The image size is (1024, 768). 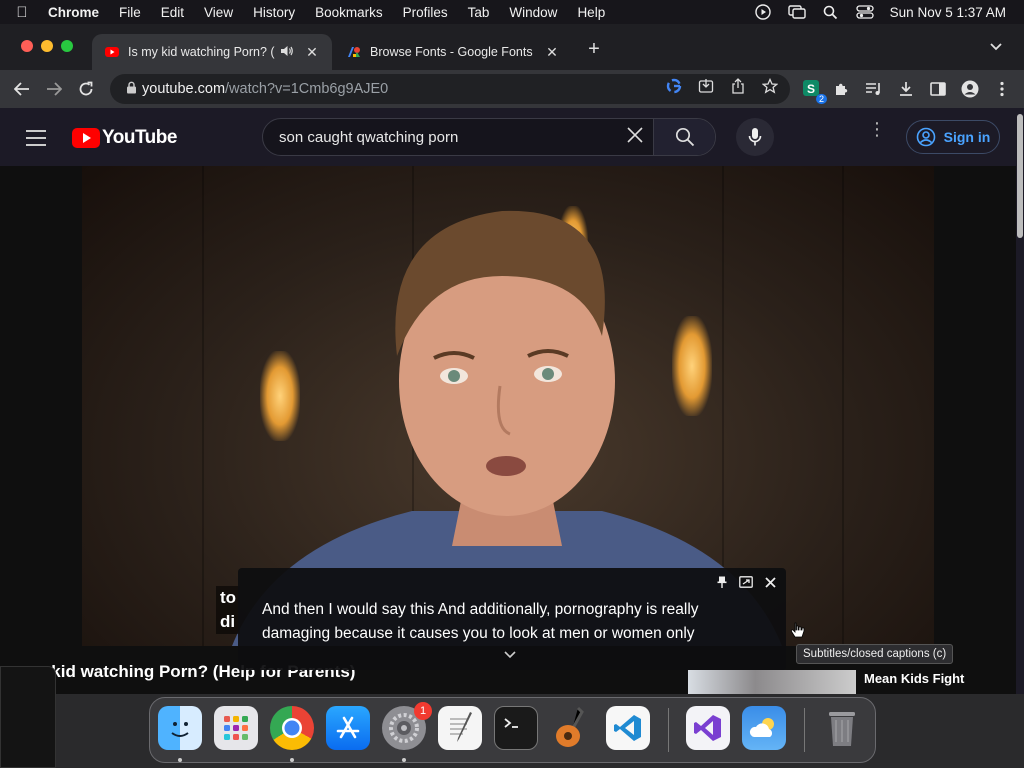 What do you see at coordinates (533, 12) in the screenshot?
I see `menu-window: Window` at bounding box center [533, 12].